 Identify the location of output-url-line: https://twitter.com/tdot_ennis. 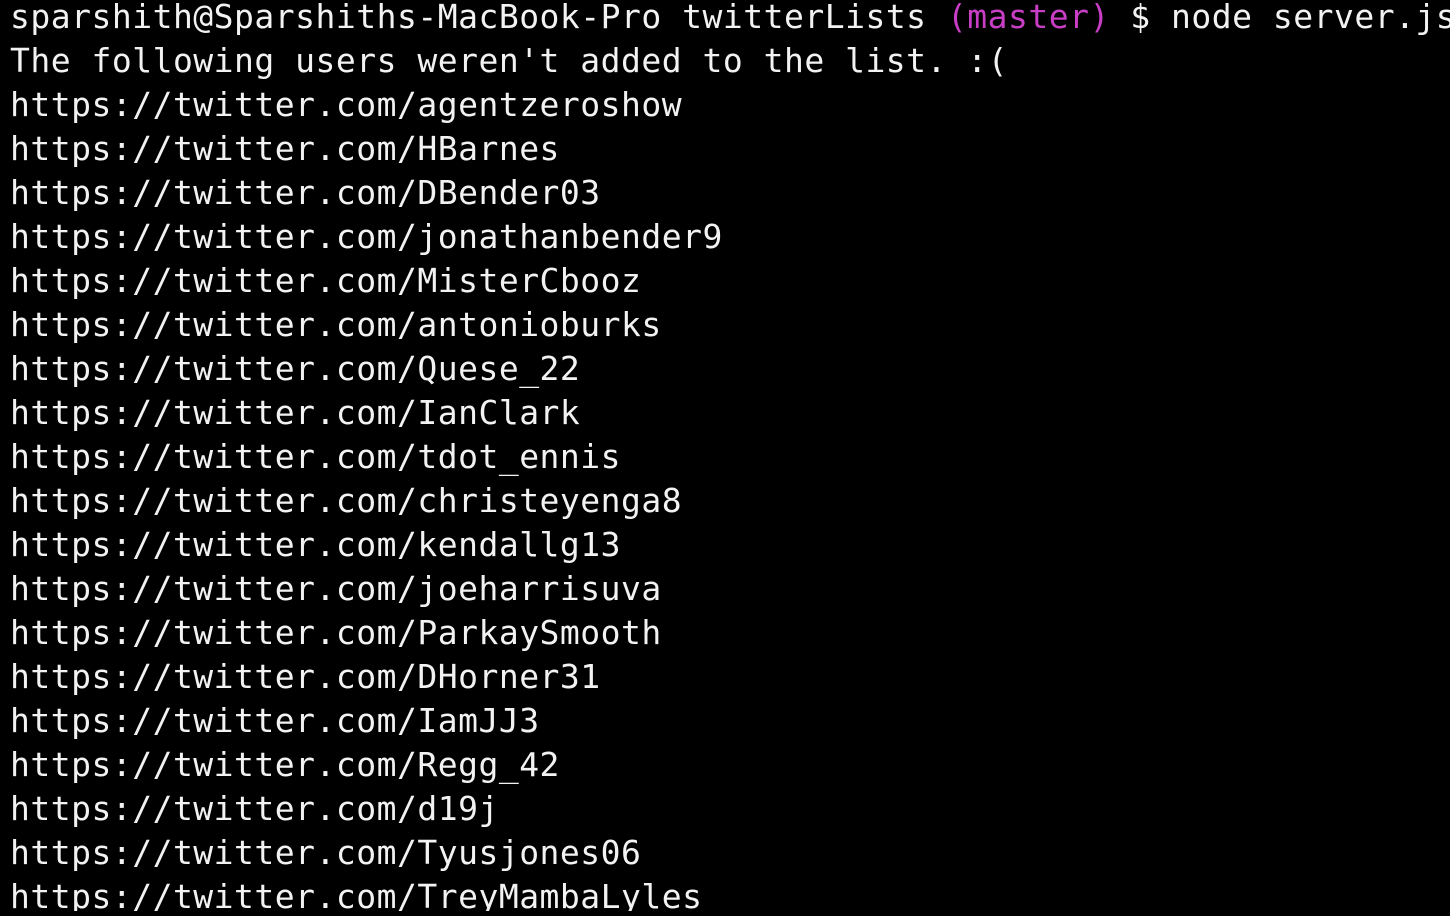
(316, 456).